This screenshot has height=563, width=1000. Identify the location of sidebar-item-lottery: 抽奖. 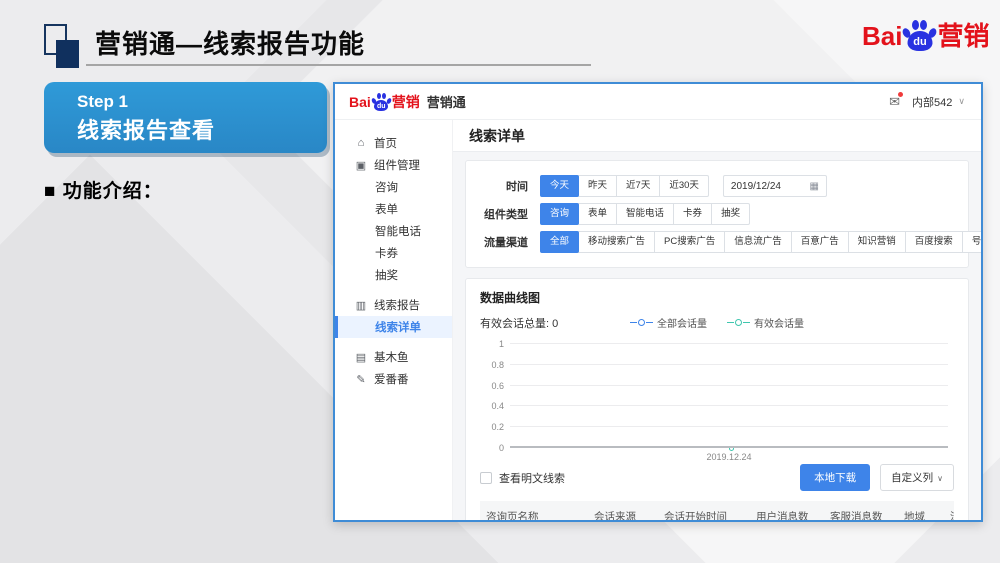
(393, 275).